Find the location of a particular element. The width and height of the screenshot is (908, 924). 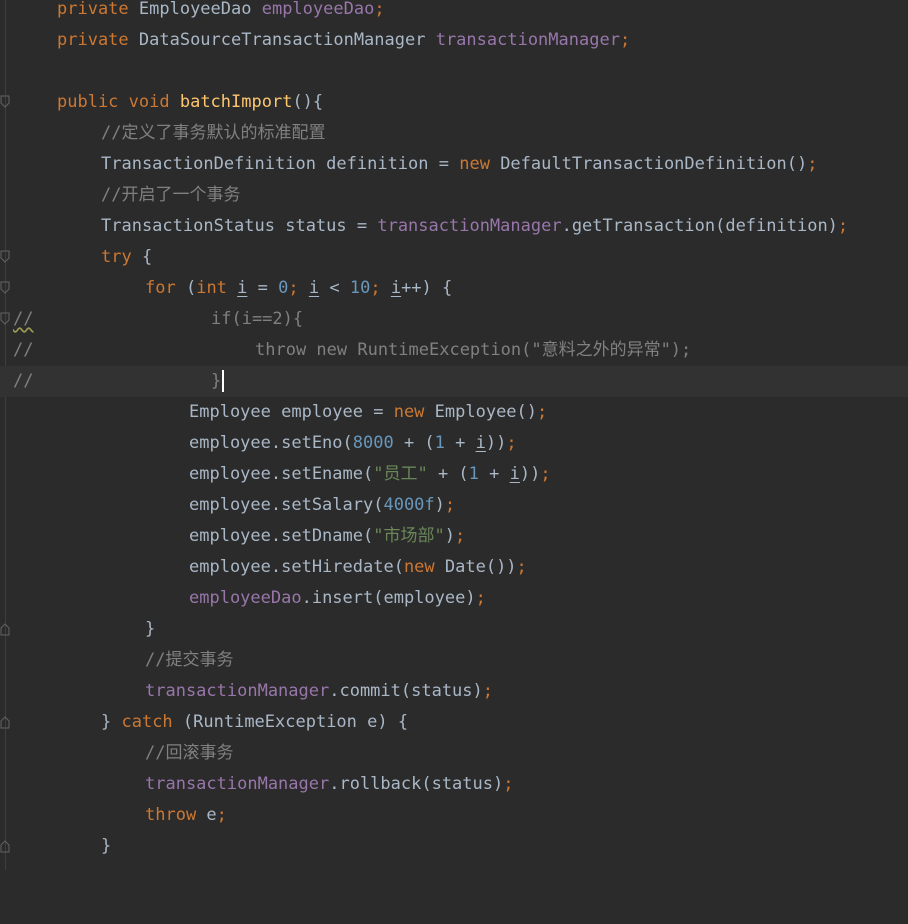

code-text: < is located at coordinates (334, 288).